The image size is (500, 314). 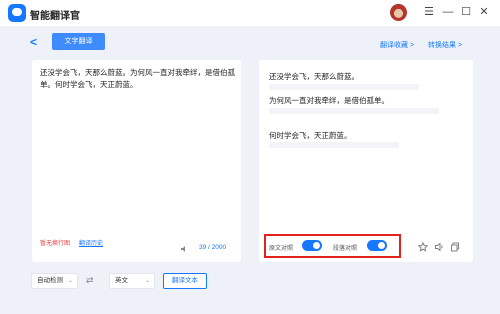 I want to click on swap-languages-icon: ⇄, so click(x=90, y=280).